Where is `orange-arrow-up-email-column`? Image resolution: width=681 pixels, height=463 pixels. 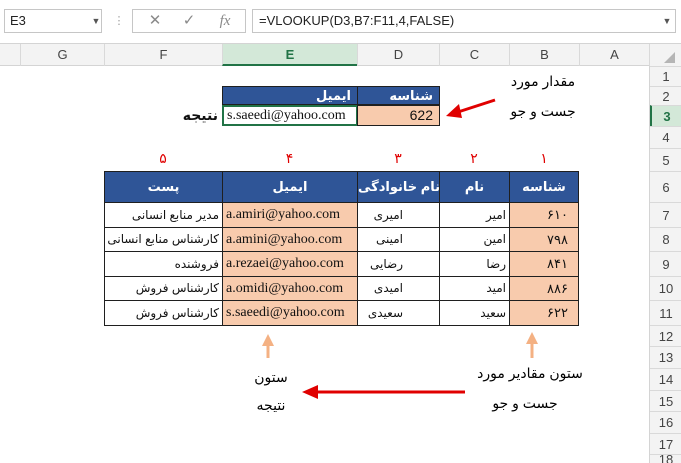
orange-arrow-up-email-column is located at coordinates (268, 346).